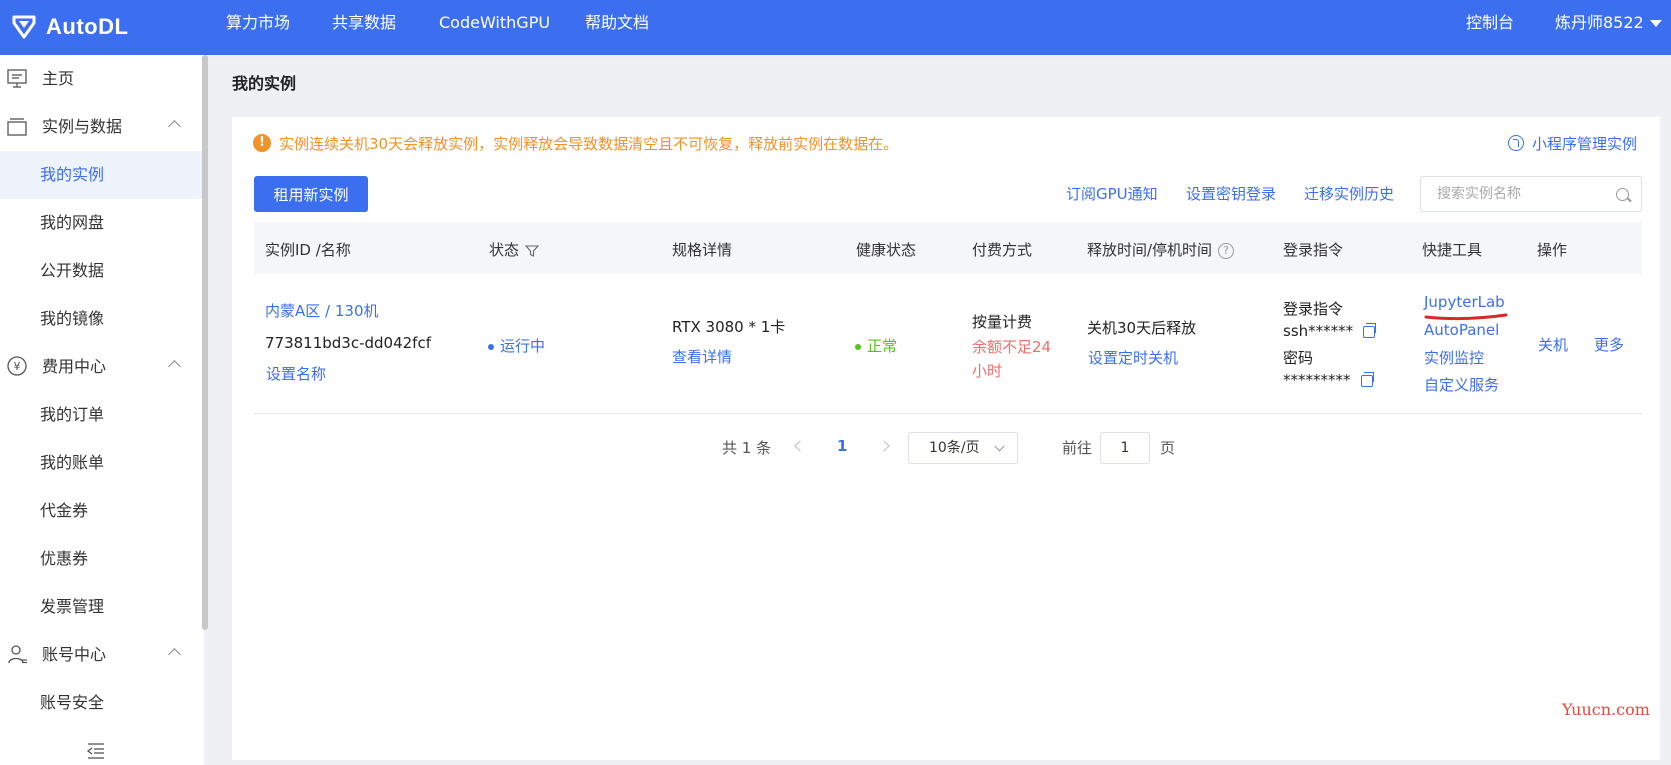 Image resolution: width=1671 pixels, height=765 pixels. Describe the element at coordinates (1511, 194) in the screenshot. I see `search-input` at that location.